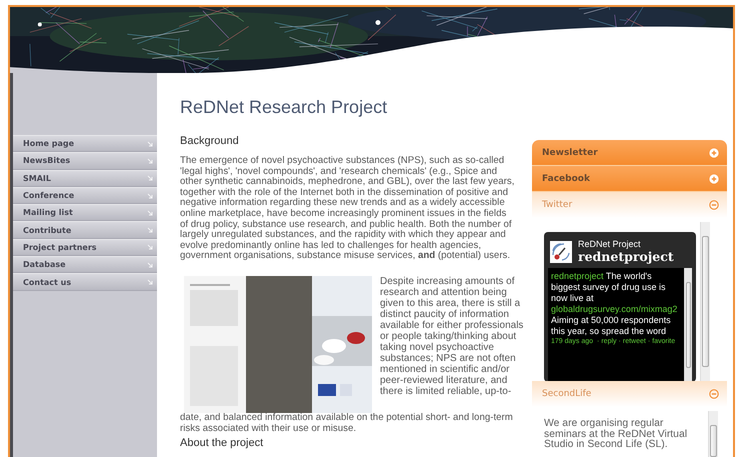 The width and height of the screenshot is (739, 457). Describe the element at coordinates (85, 195) in the screenshot. I see `nav-link: Conference` at that location.